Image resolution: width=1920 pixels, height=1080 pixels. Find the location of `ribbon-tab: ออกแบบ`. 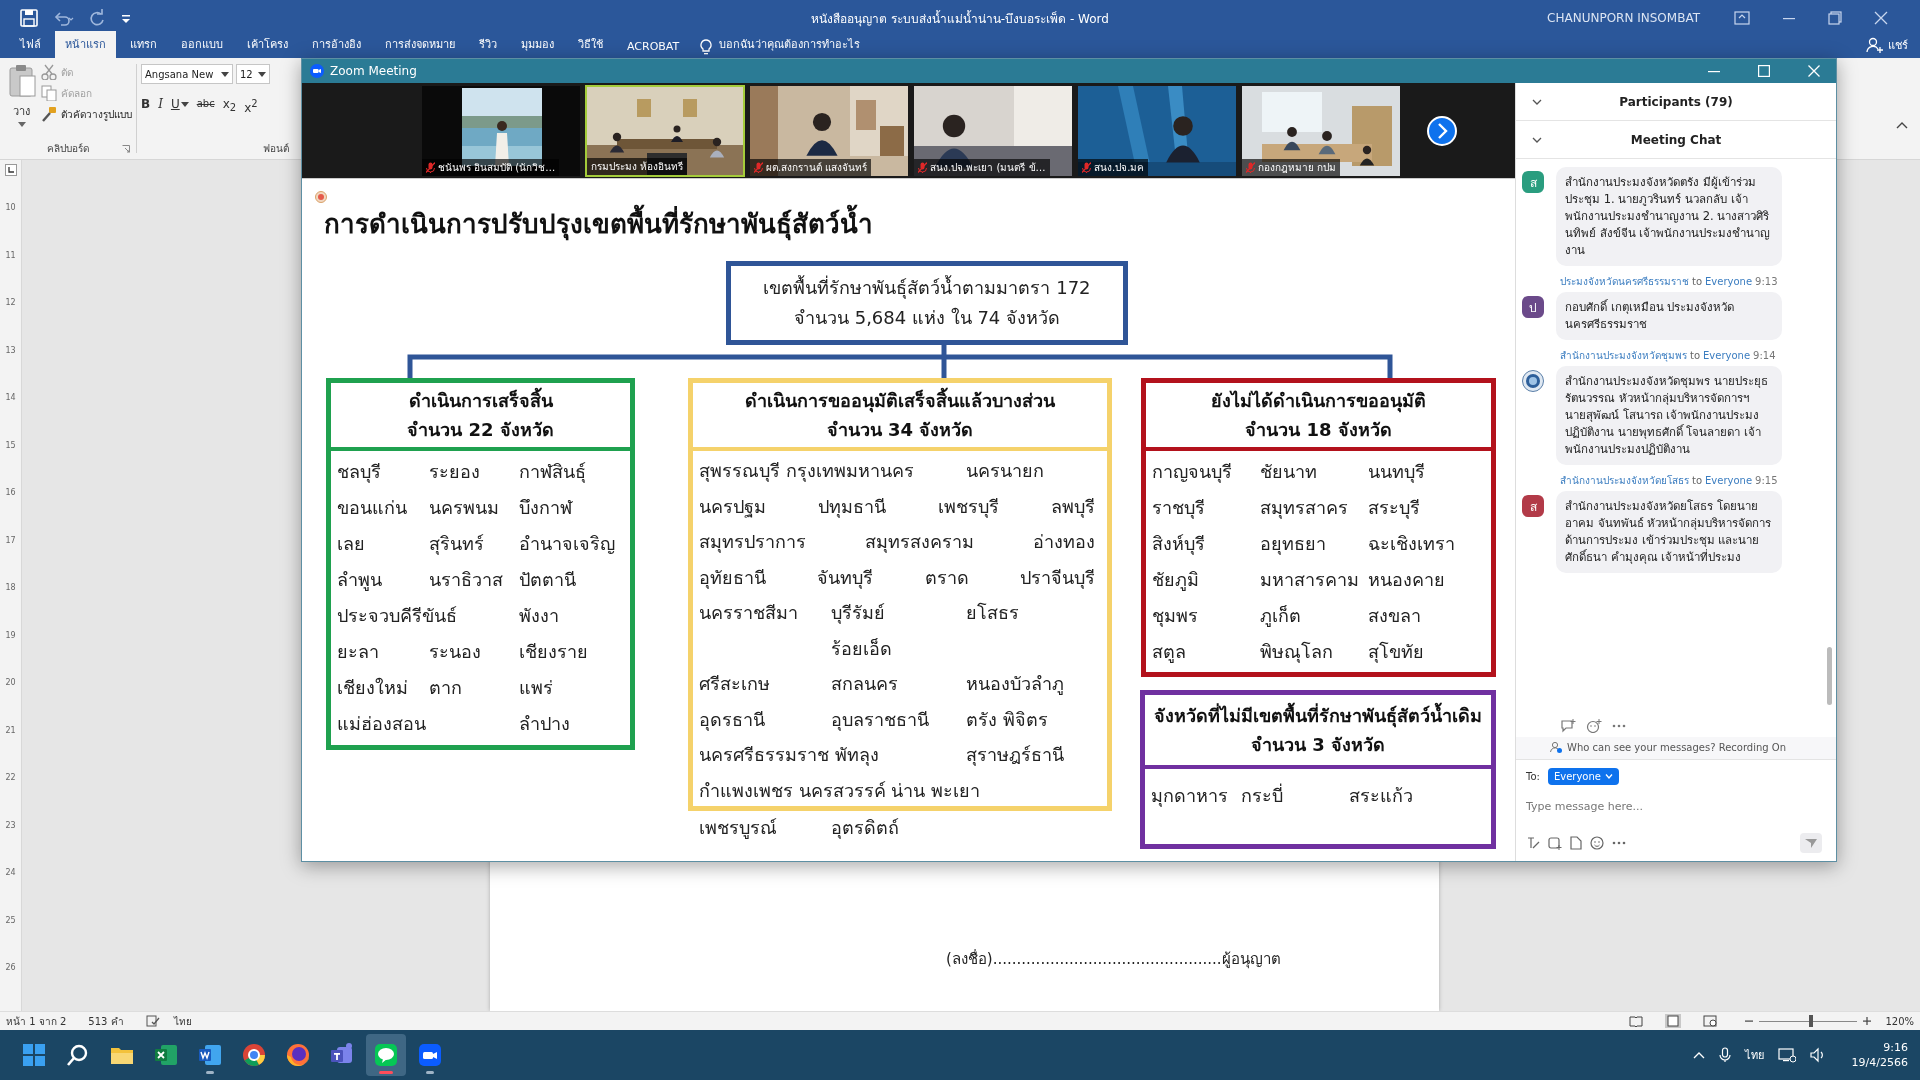

ribbon-tab: ออกแบบ is located at coordinates (202, 44).